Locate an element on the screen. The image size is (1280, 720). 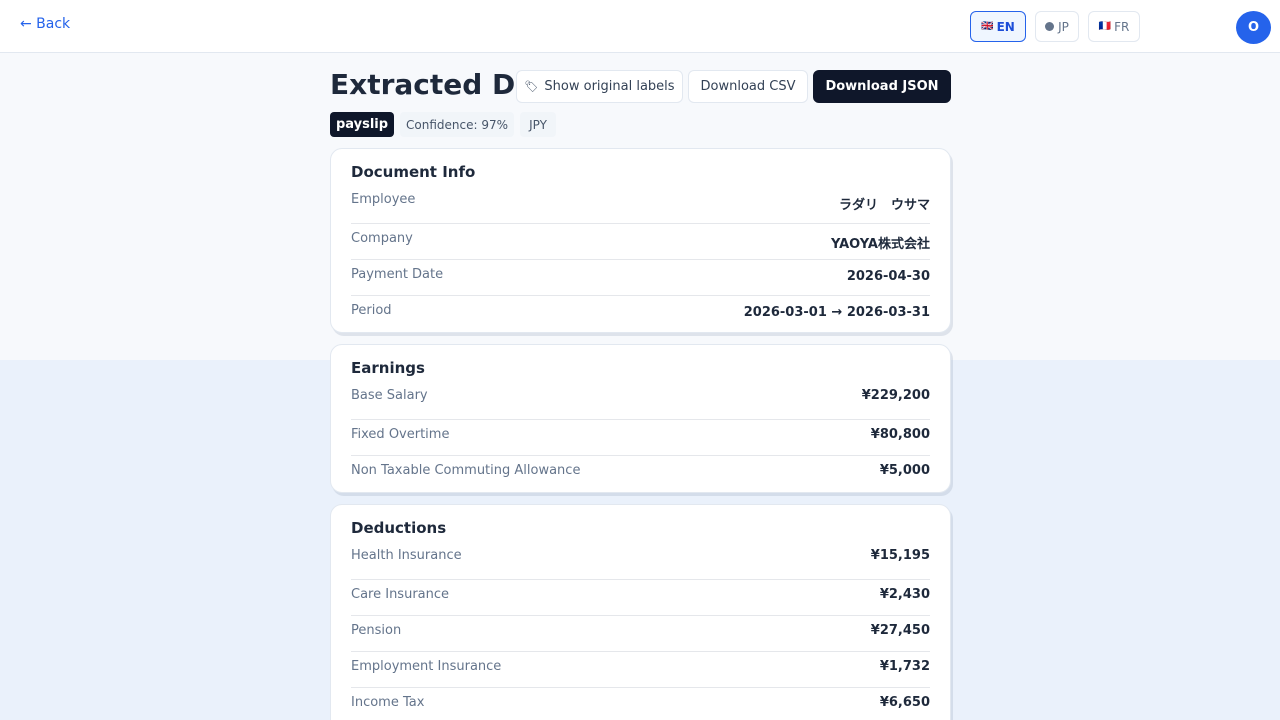
field-row: Employment Insurance ¥1,732 is located at coordinates (640, 669).